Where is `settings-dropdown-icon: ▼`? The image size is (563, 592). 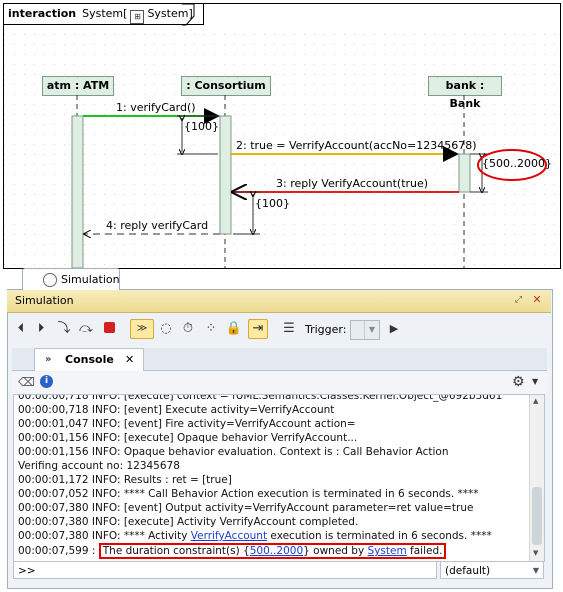 settings-dropdown-icon: ▼ is located at coordinates (535, 381).